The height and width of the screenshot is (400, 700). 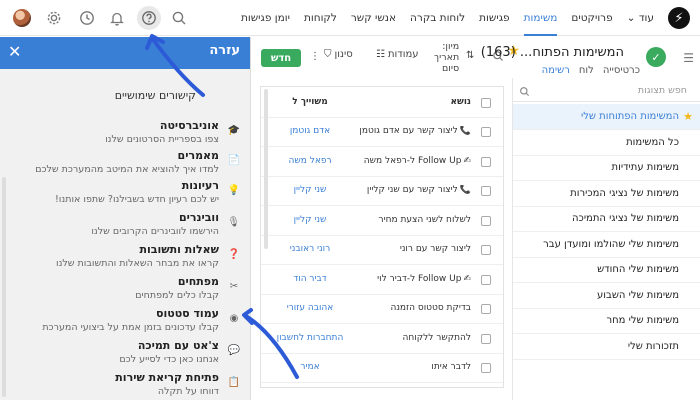 I want to click on table-scrollbar, so click(x=266, y=169).